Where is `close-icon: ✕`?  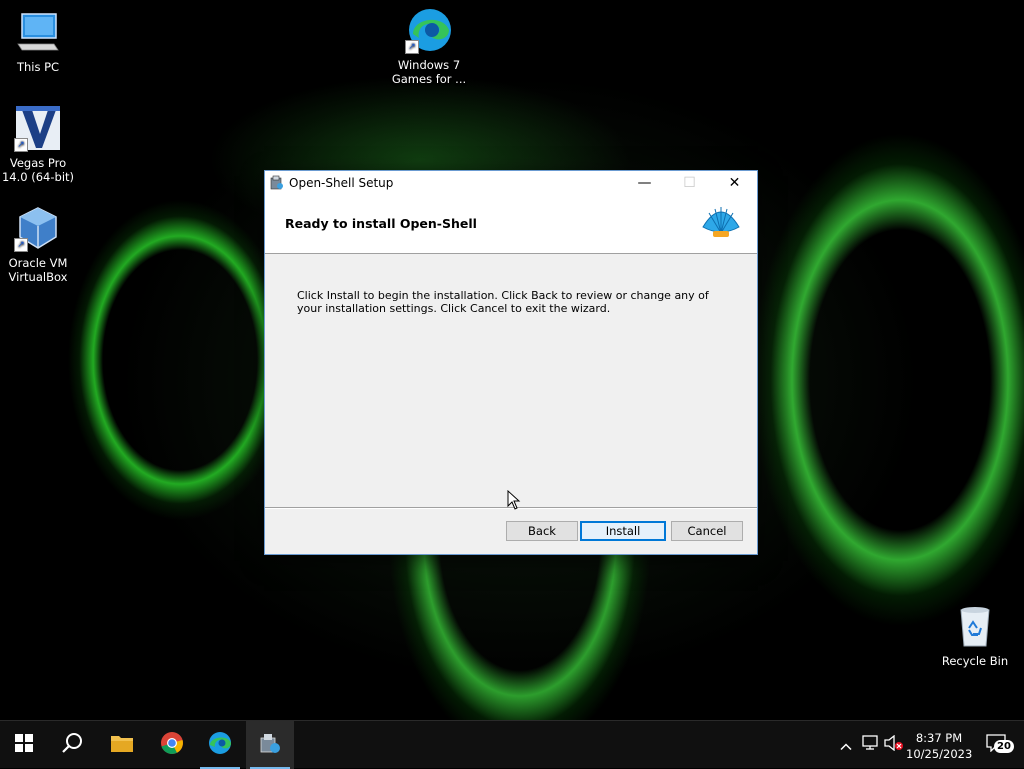
close-icon: ✕ is located at coordinates (734, 183).